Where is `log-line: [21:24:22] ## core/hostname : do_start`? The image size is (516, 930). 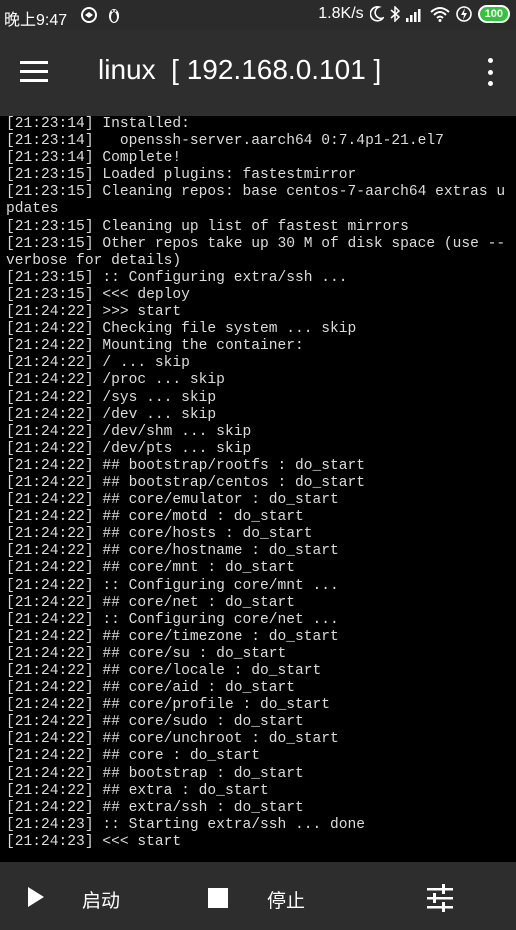 log-line: [21:24:22] ## core/hostname : do_start is located at coordinates (172, 551).